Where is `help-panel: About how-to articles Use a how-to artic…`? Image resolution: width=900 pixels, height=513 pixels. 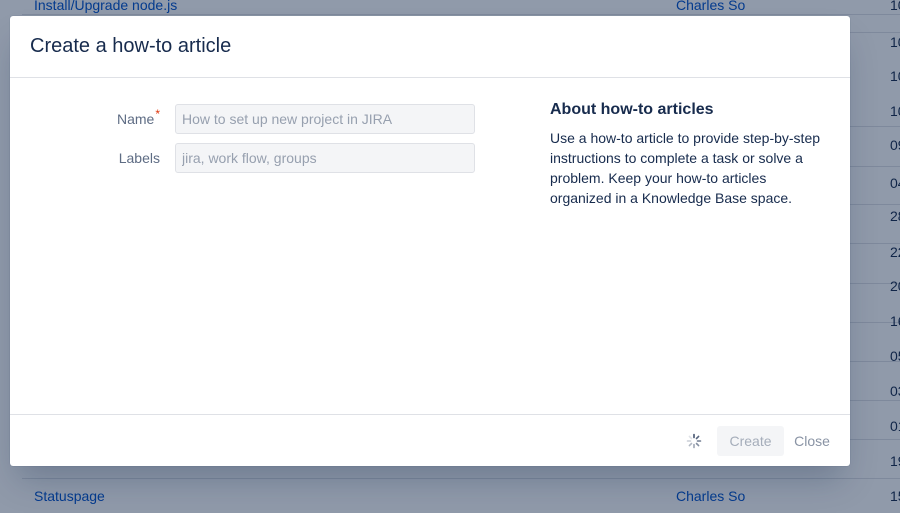 help-panel: About how-to articles Use a how-to artic… is located at coordinates (690, 154).